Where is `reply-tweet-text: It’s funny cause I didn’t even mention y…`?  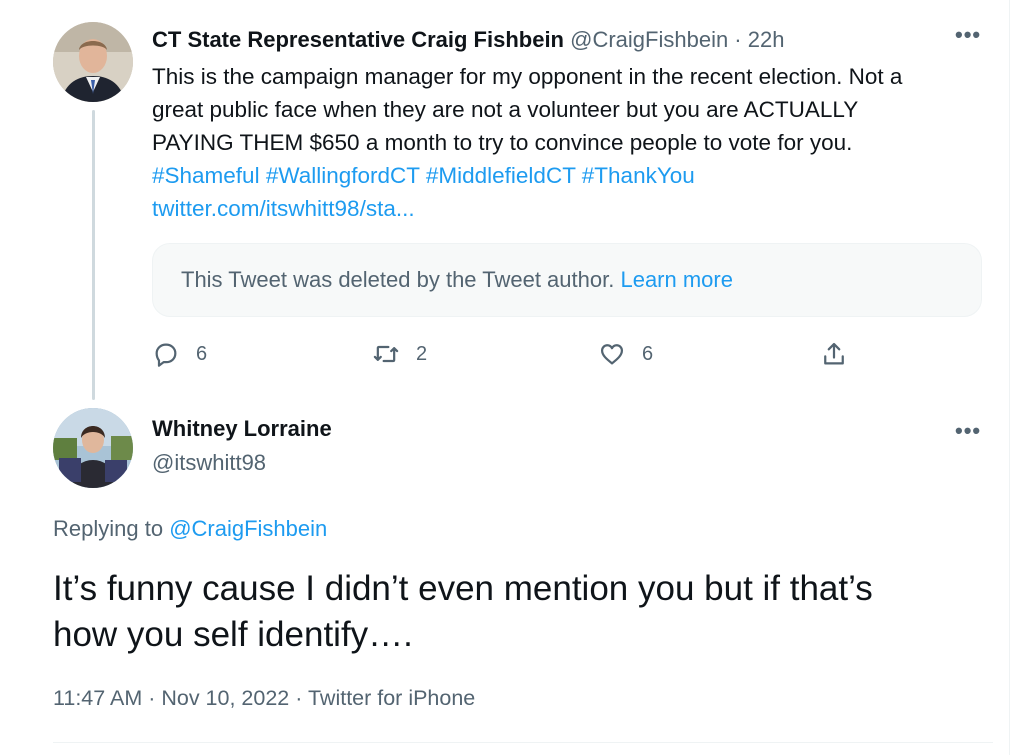
reply-tweet-text: It’s funny cause I didn’t even mention y… is located at coordinates (523, 612).